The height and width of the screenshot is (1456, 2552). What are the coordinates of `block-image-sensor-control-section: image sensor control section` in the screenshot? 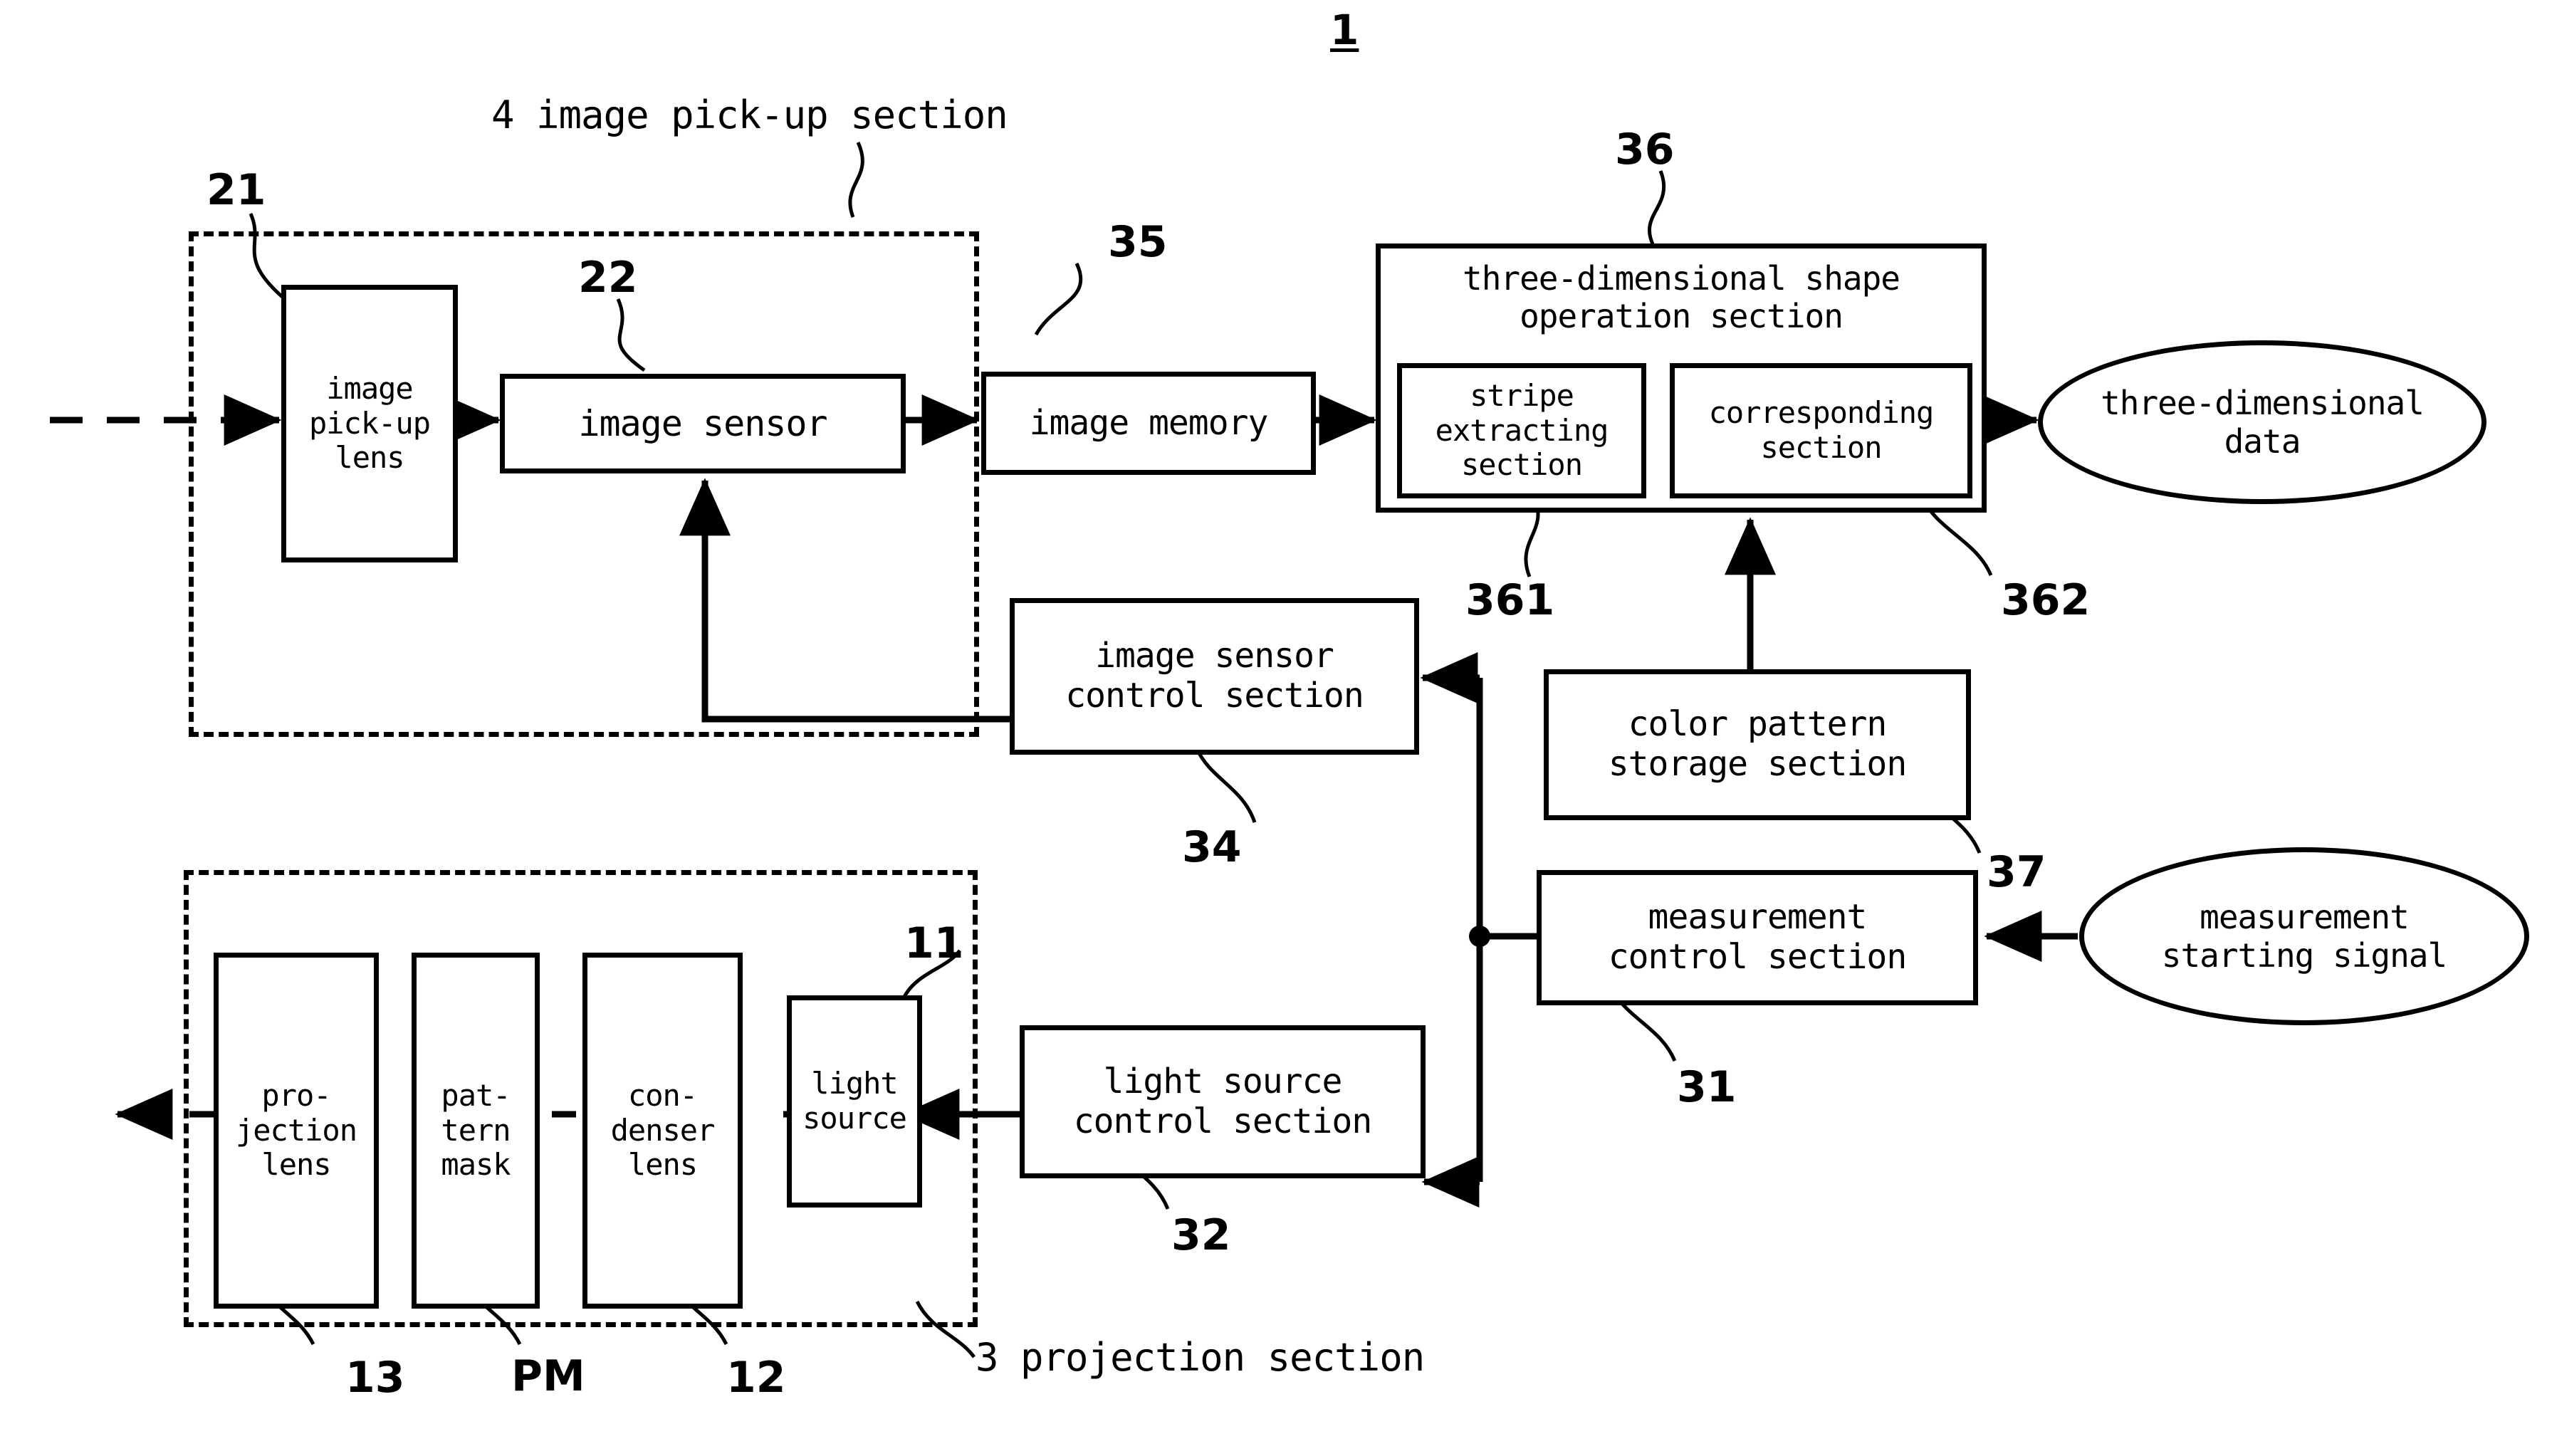 It's located at (1214, 676).